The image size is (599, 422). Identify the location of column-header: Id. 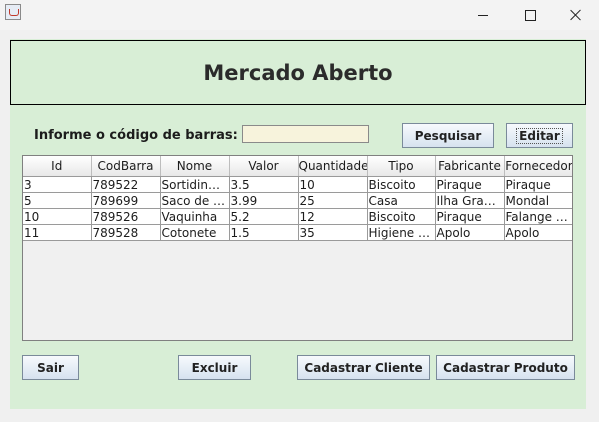
(57, 166).